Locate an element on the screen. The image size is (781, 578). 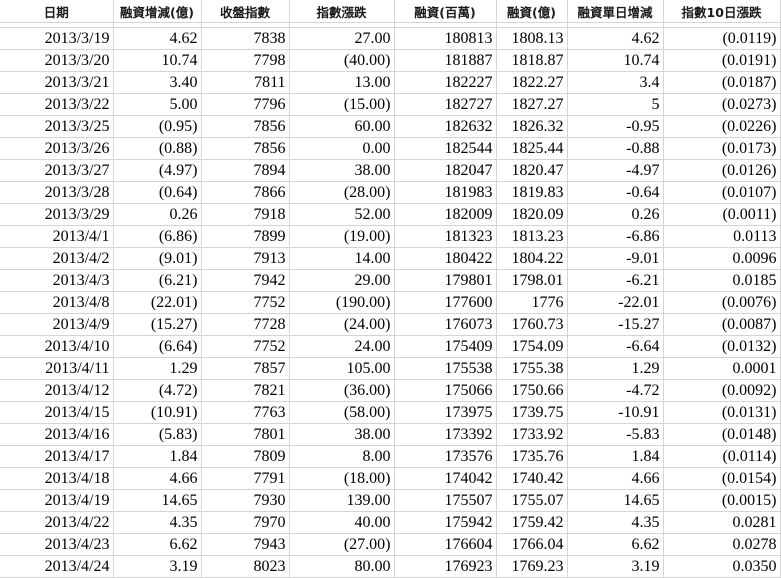
cell-date: 2013/3/27 is located at coordinates (57, 170).